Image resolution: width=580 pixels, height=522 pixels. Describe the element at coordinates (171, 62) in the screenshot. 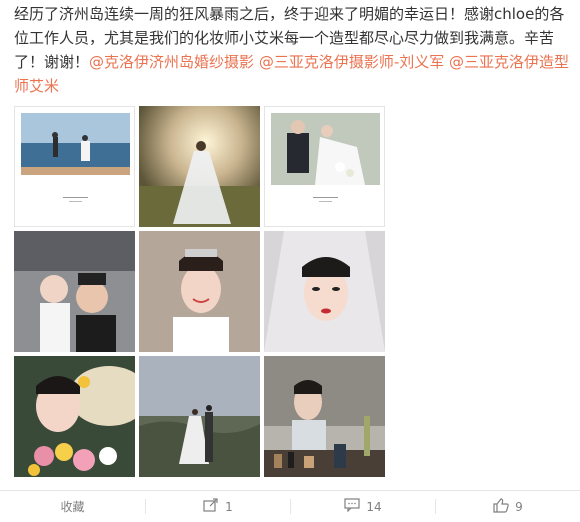

I see `mention-link: @克洛伊济州岛婚纱摄影` at that location.